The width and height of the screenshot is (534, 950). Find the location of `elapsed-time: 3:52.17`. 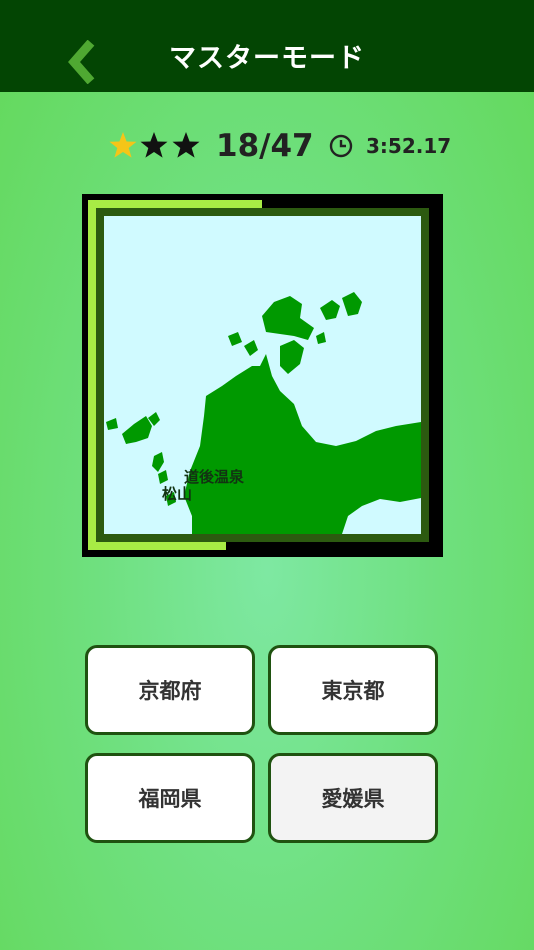

elapsed-time: 3:52.17 is located at coordinates (409, 146).